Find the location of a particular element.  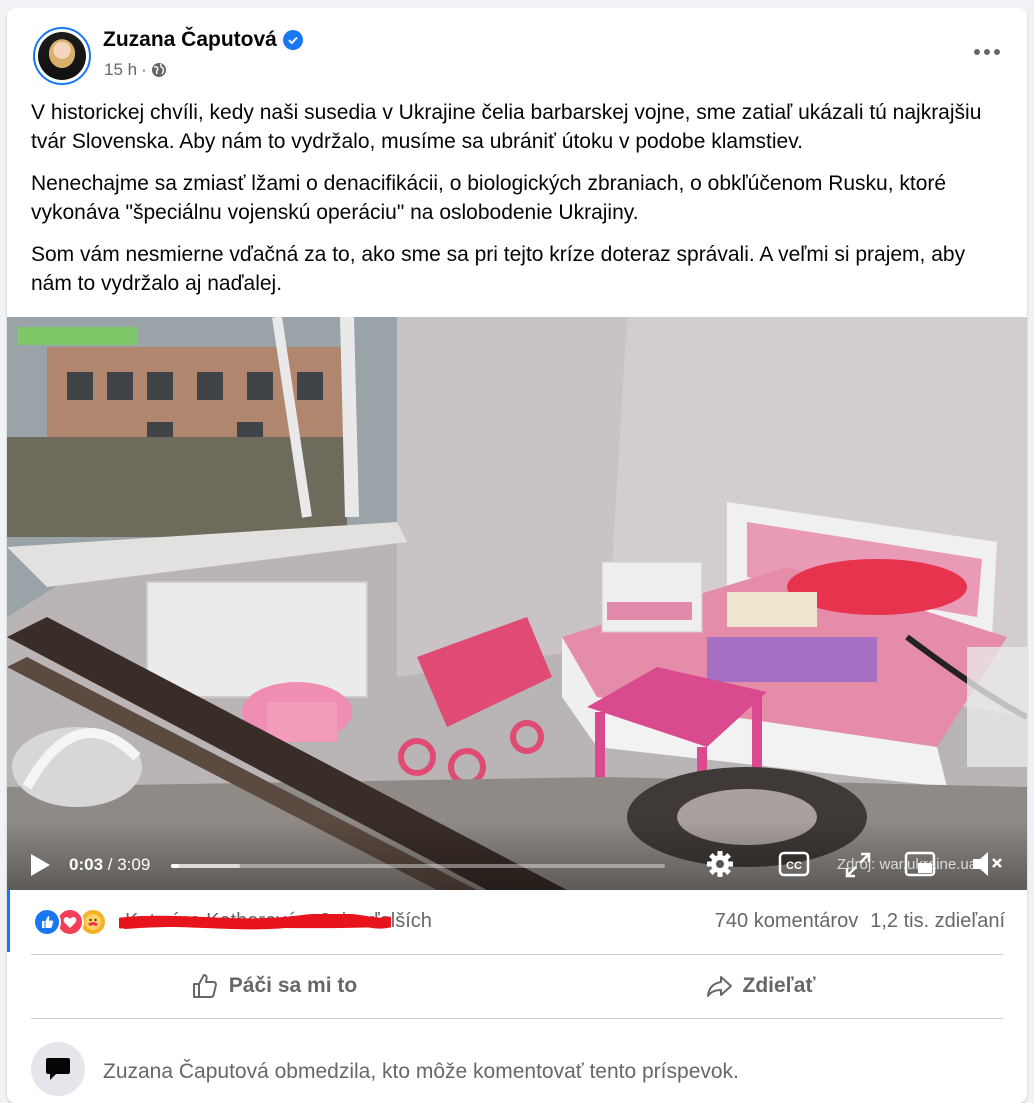

post-meta: 15 h · is located at coordinates (135, 70).